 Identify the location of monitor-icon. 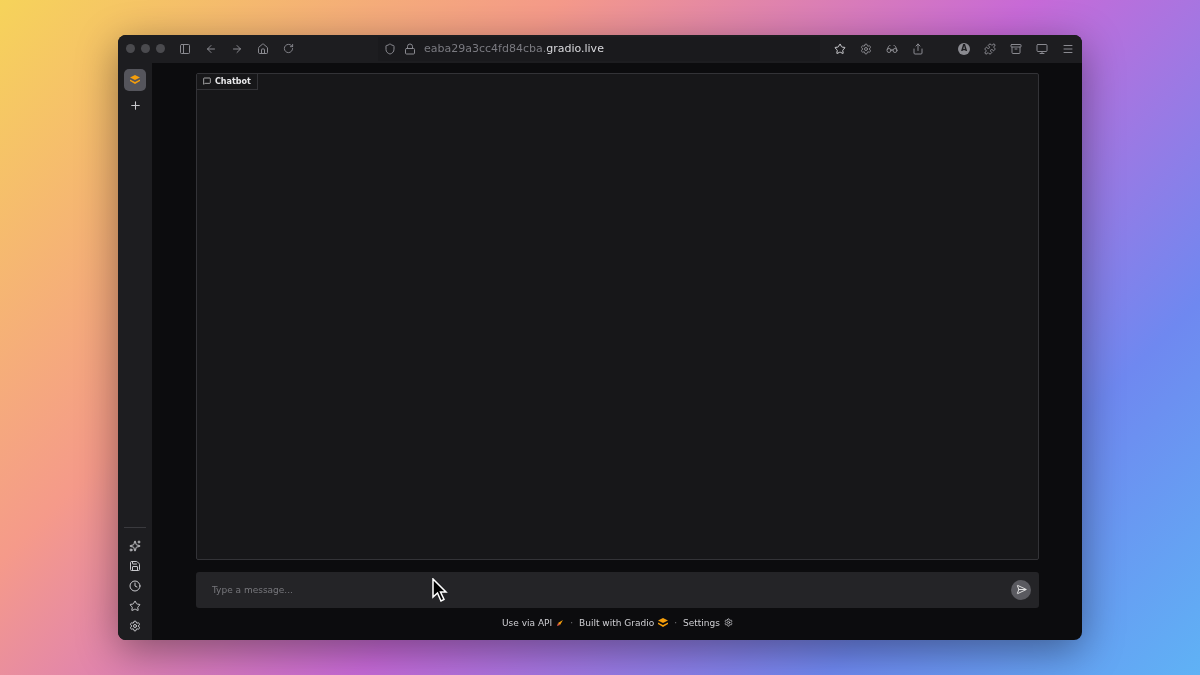
(1042, 48).